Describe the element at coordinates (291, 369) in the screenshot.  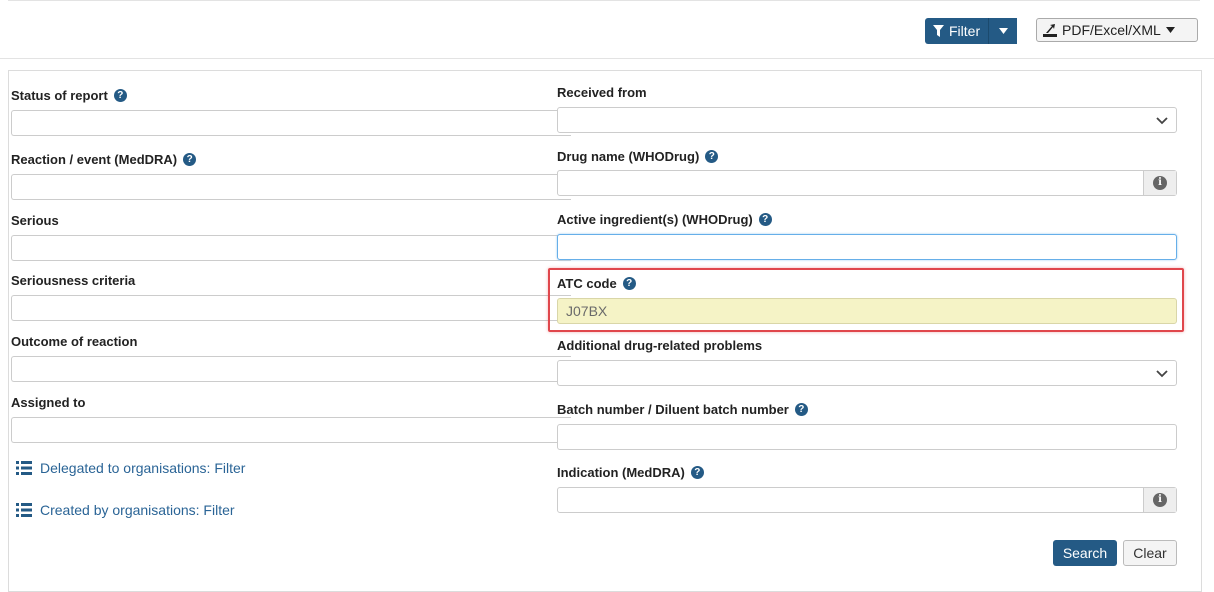
I see `outcome-of-reaction-input` at that location.